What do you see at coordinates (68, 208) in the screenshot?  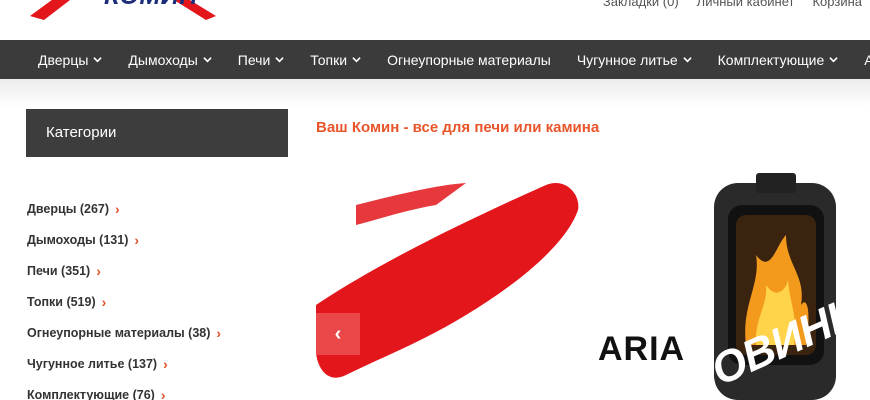 I see `category-label: Дверцы (267)` at bounding box center [68, 208].